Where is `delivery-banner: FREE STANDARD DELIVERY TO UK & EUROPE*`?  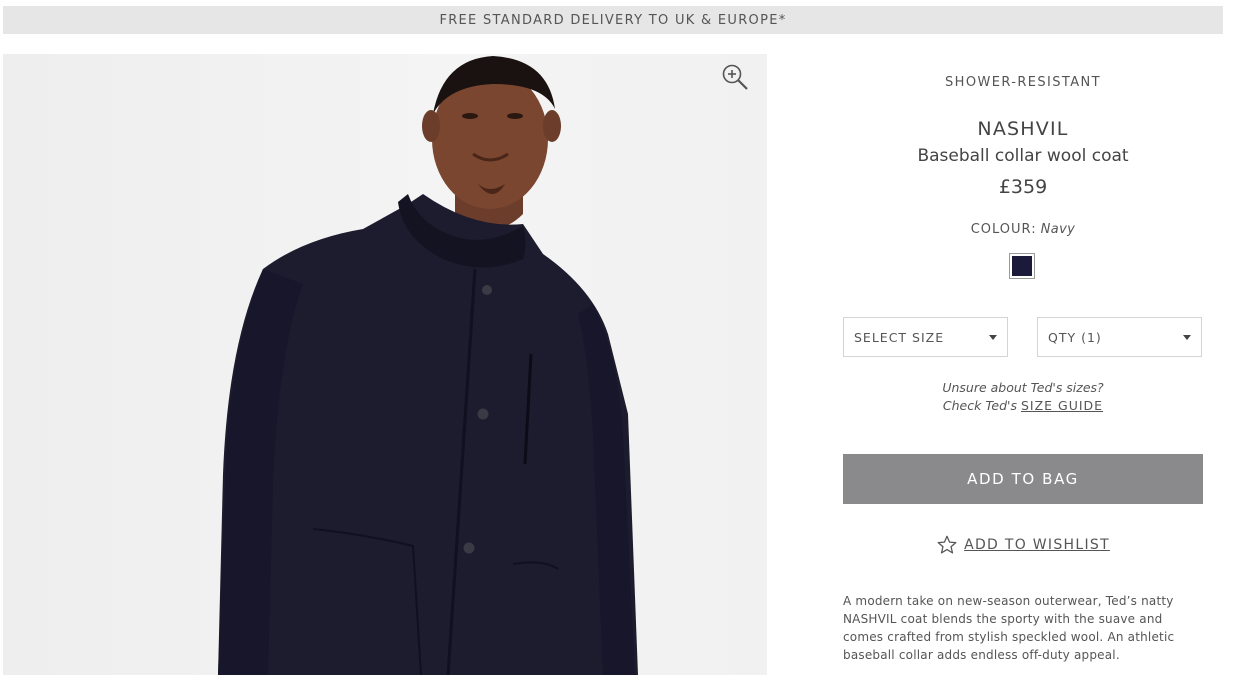
delivery-banner: FREE STANDARD DELIVERY TO UK & EUROPE* is located at coordinates (613, 20).